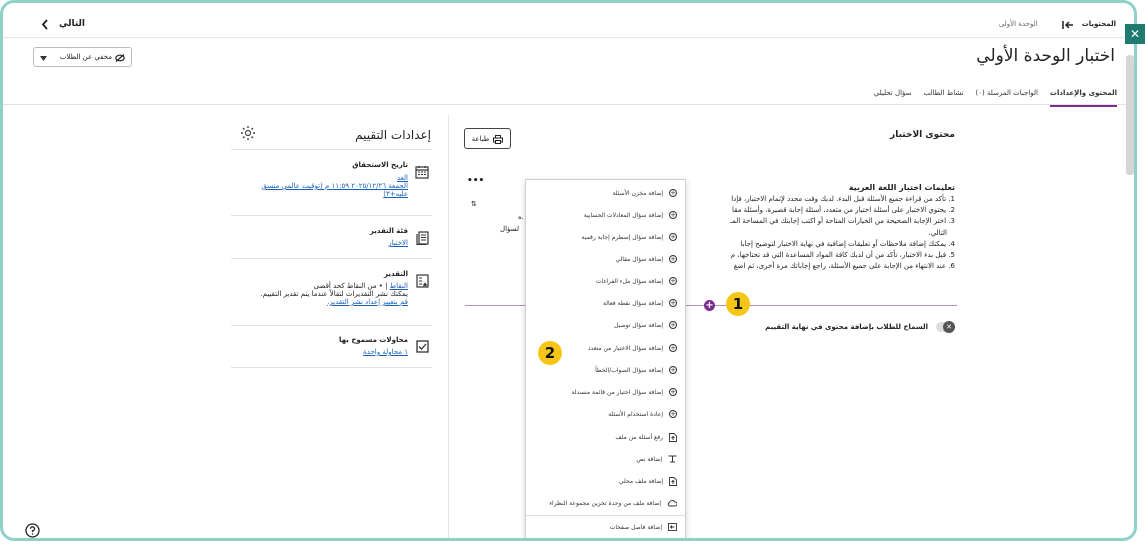  Describe the element at coordinates (399, 286) in the screenshot. I see `points-link: النقاط` at that location.